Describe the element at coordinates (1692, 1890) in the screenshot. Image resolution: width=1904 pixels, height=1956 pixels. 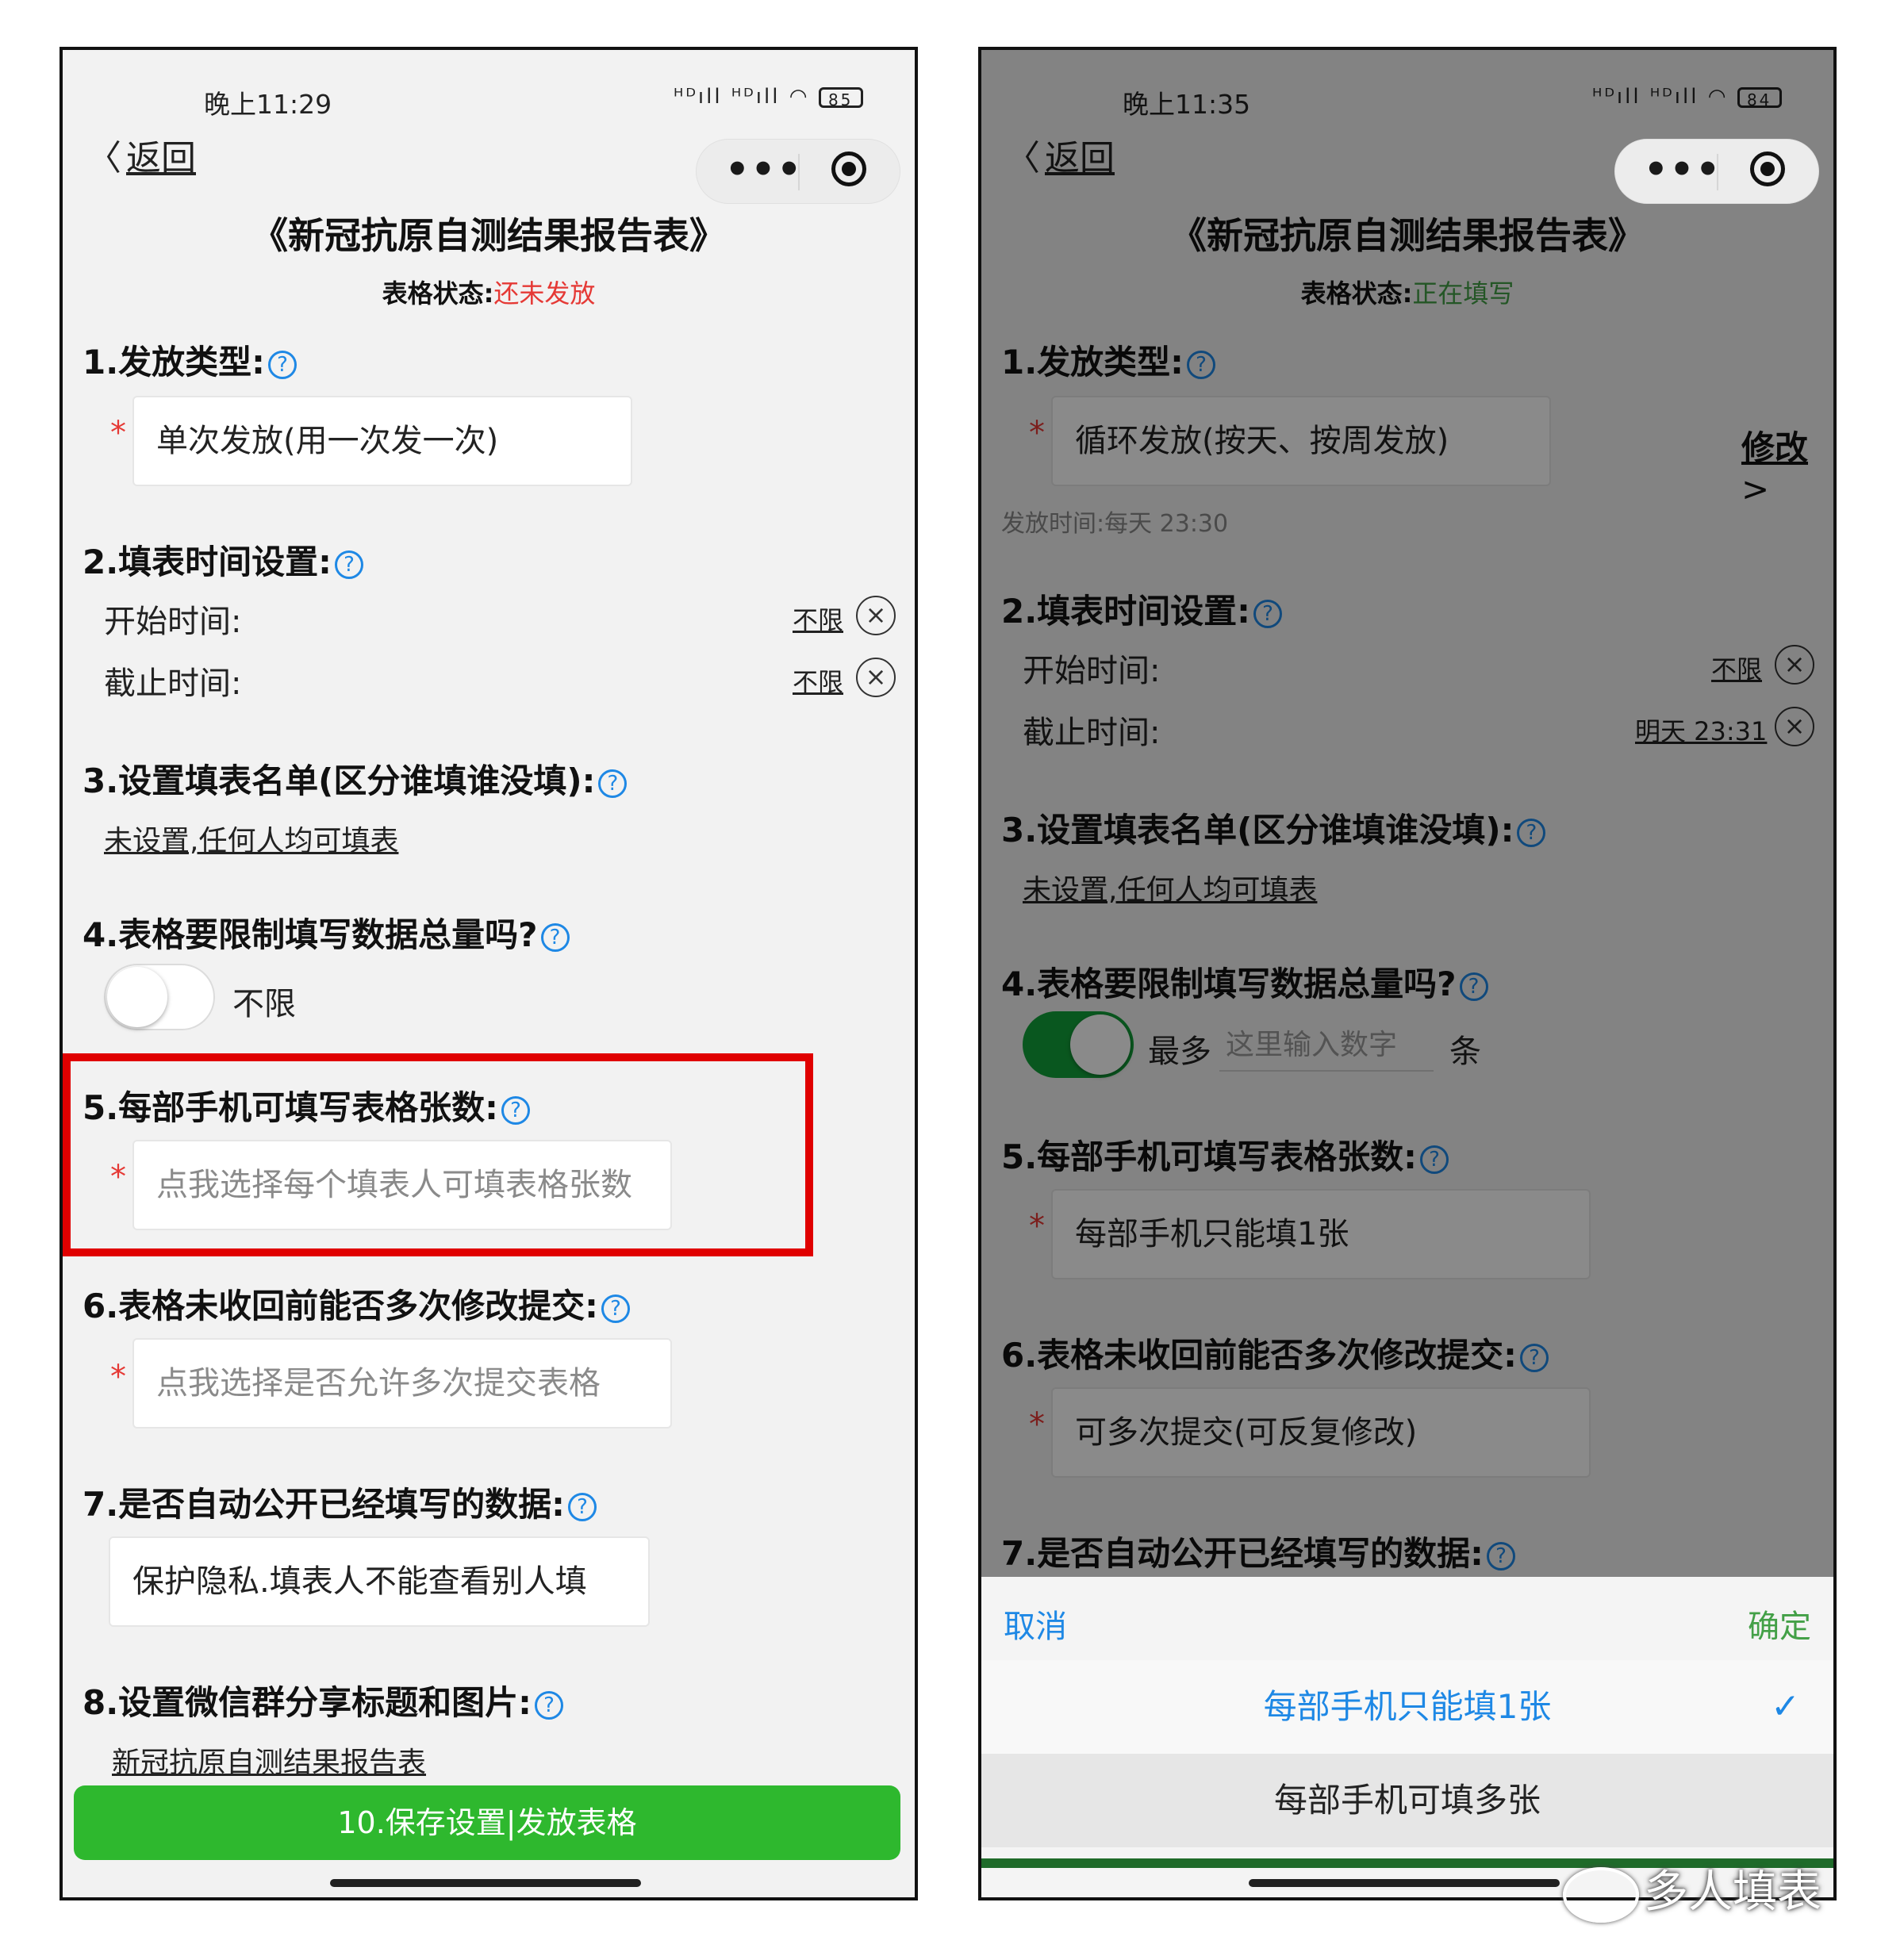
I see `watermark: 多人填表` at that location.